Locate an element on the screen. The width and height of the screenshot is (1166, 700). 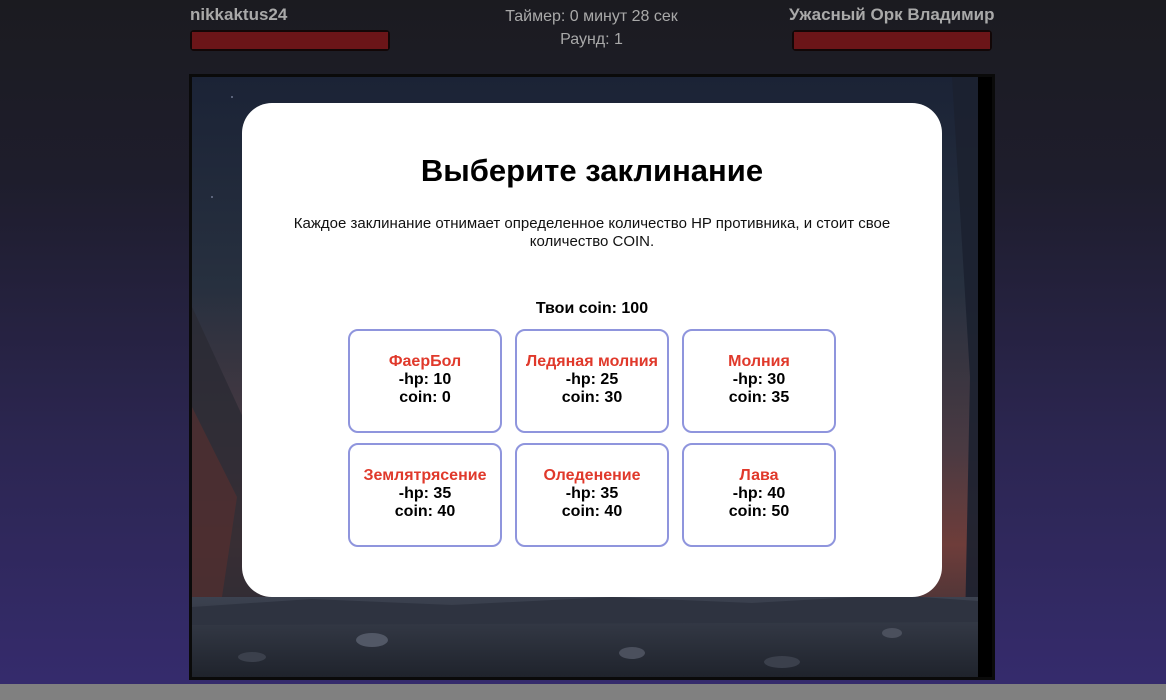
spell-name: ФаерБол is located at coordinates (425, 361).